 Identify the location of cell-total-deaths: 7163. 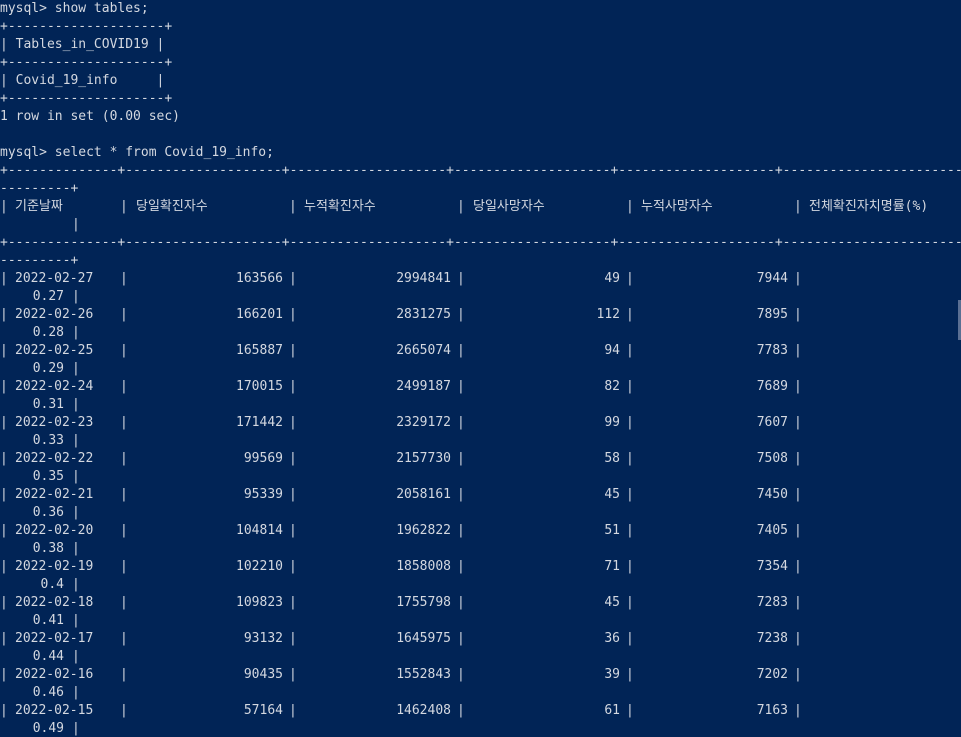
(772, 710).